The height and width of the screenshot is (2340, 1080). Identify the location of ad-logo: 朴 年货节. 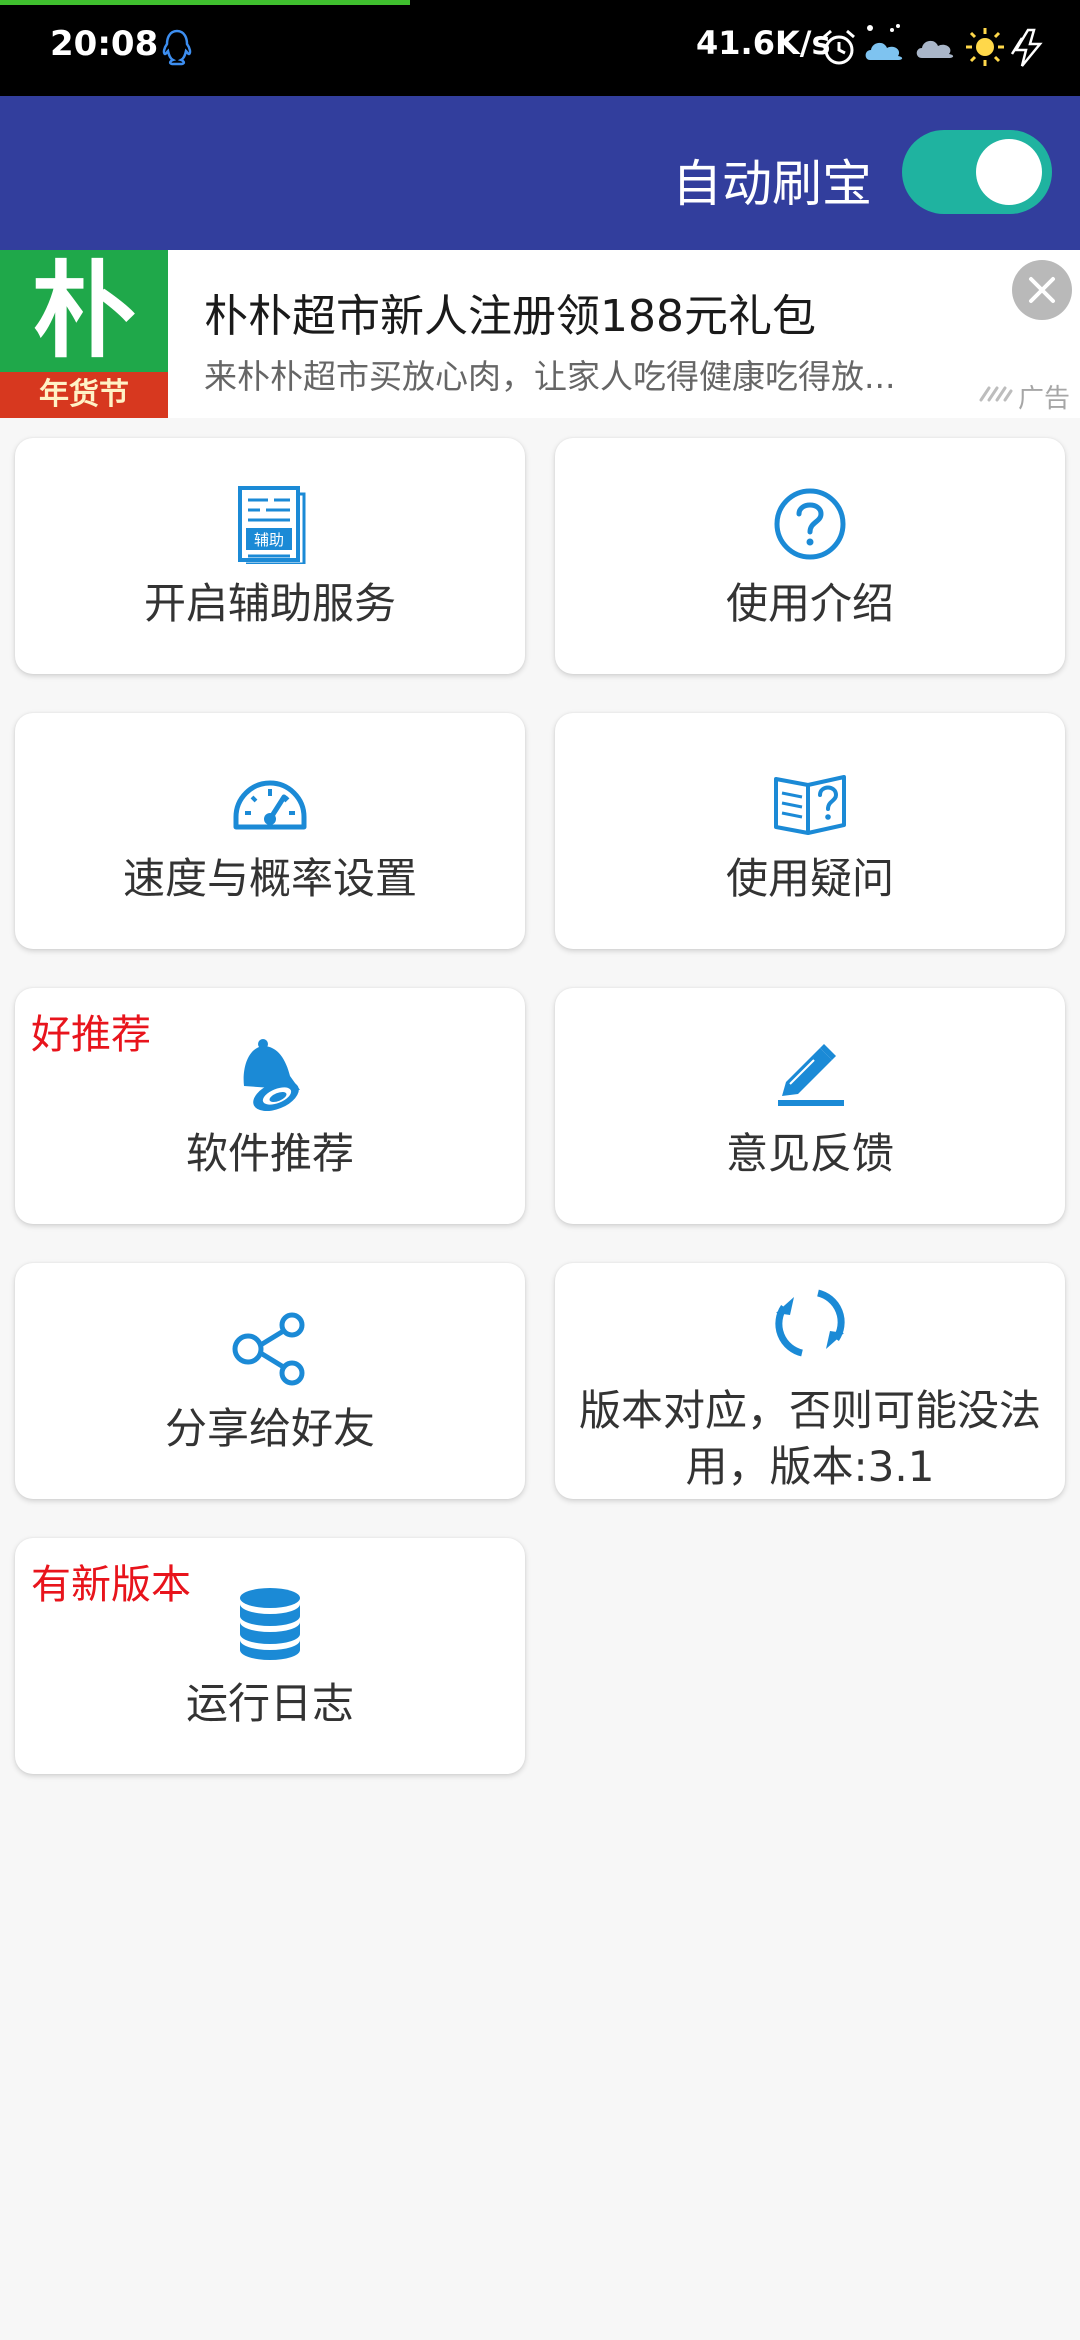
(84, 334).